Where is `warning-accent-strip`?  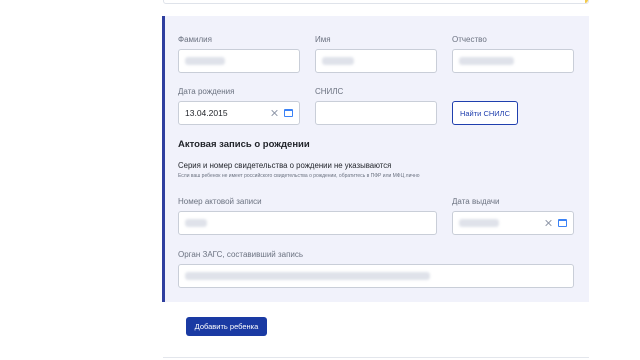
warning-accent-strip is located at coordinates (586, 1).